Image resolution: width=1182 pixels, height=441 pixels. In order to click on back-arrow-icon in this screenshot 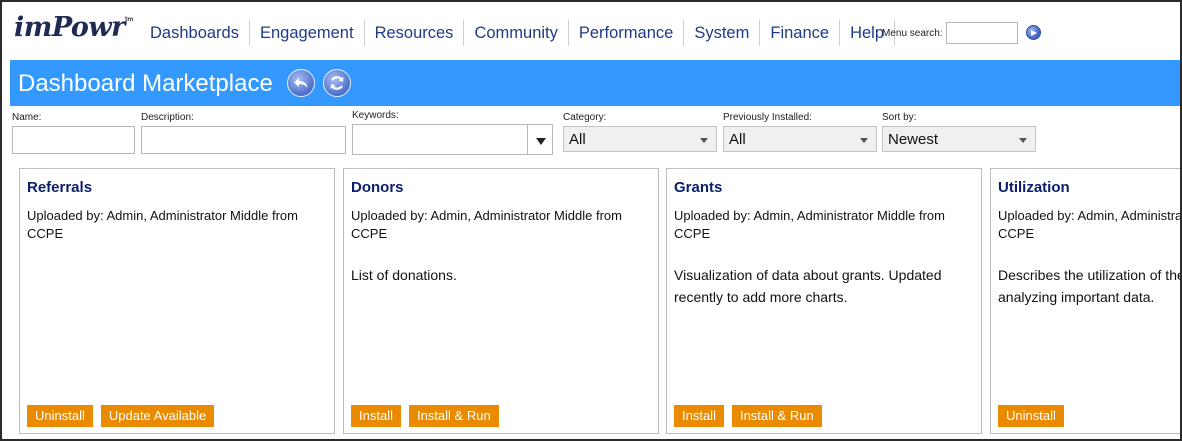, I will do `click(301, 83)`.